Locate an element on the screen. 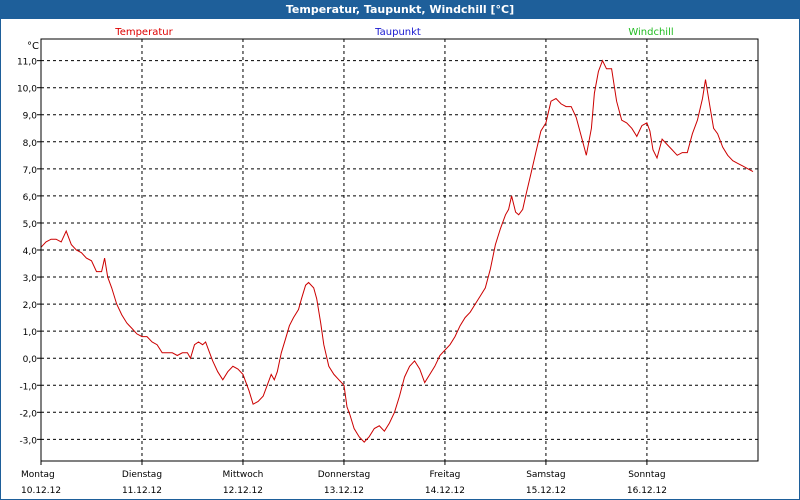 The image size is (800, 500). x-tick-date: 10.12.12 is located at coordinates (41, 491).